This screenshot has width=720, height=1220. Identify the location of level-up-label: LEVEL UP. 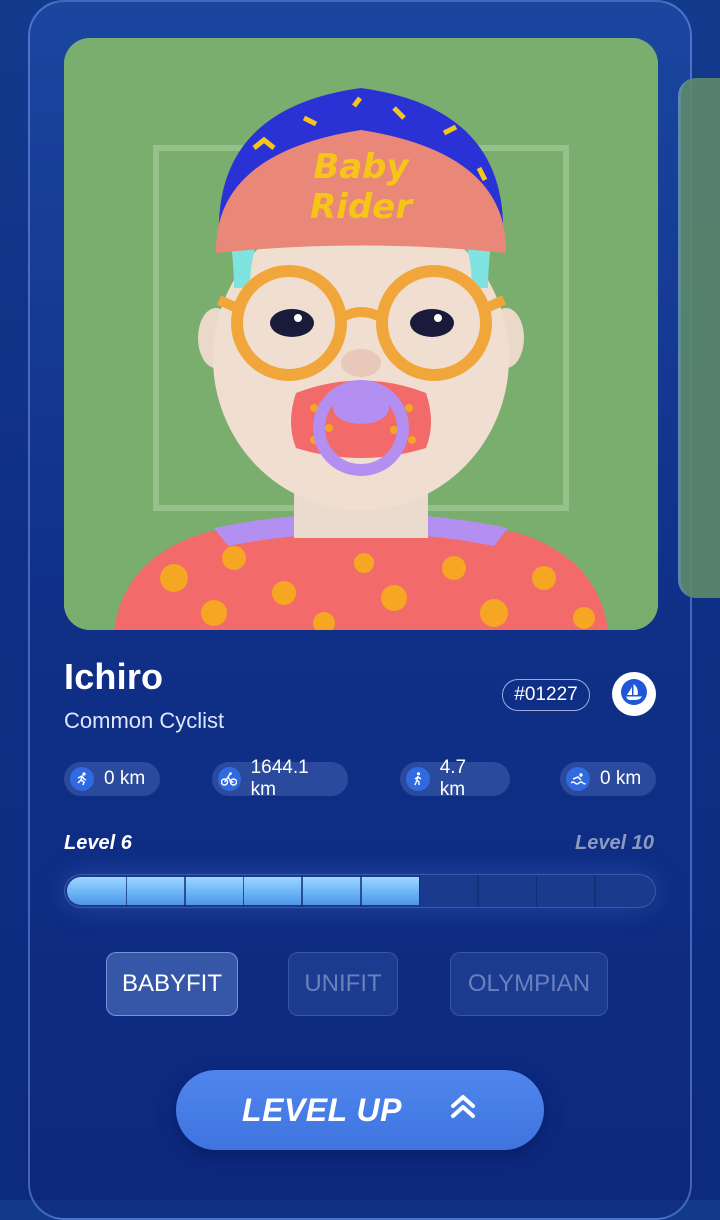
(322, 1109).